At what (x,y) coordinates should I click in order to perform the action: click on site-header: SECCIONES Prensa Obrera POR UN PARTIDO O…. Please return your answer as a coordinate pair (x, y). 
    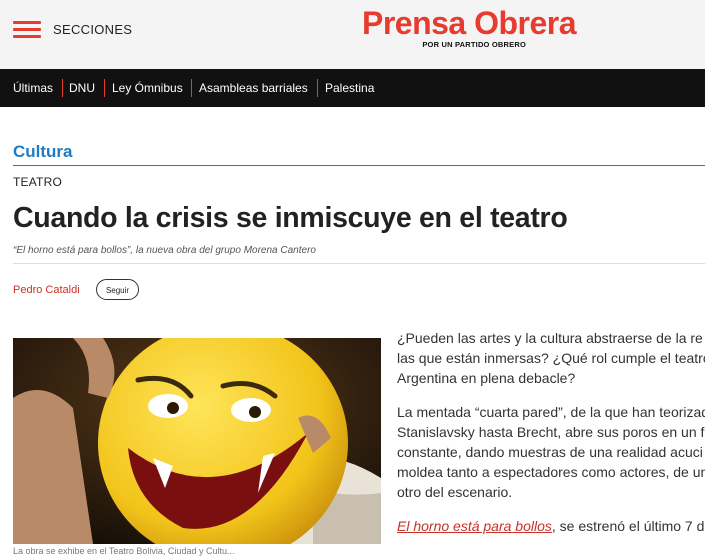
    Looking at the image, I should click on (352, 34).